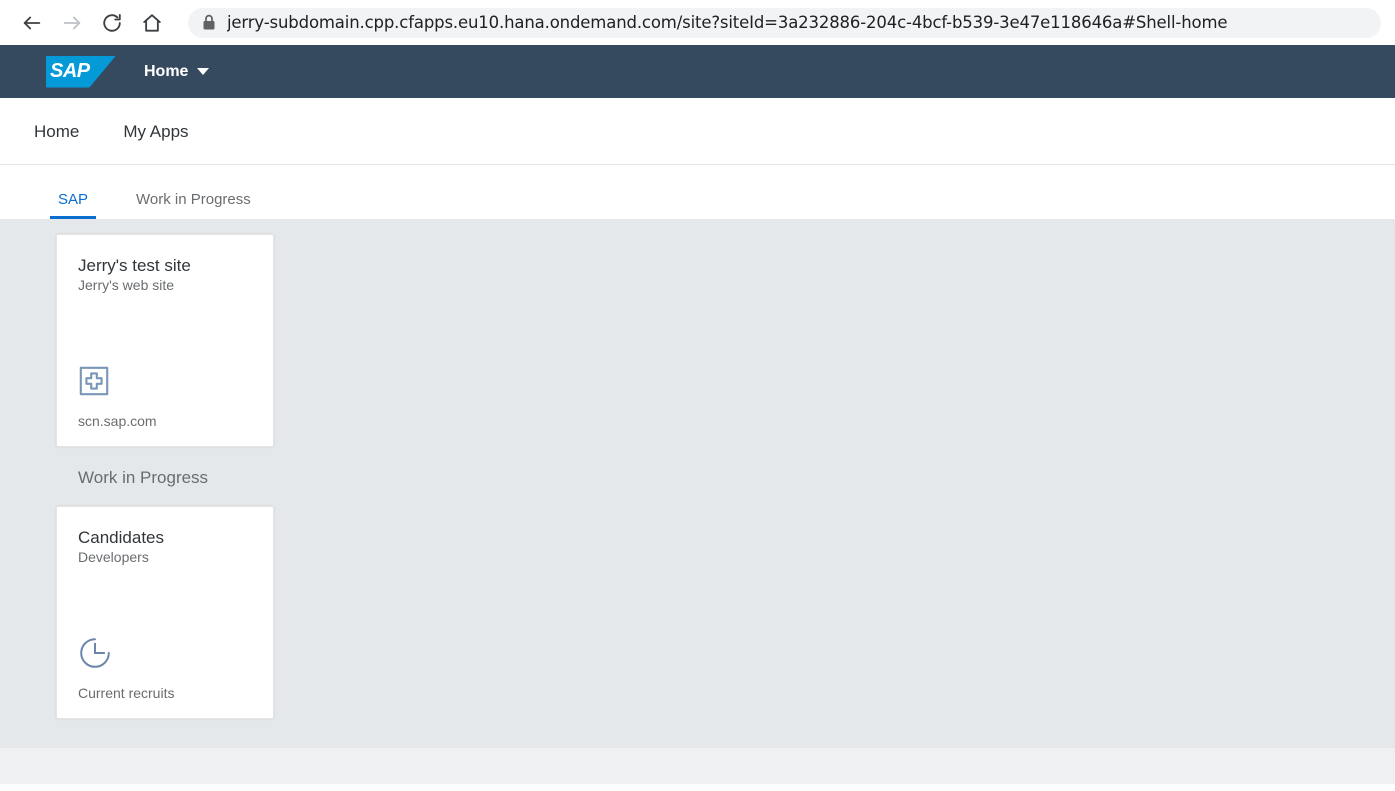  I want to click on page-nav-item-label: My Apps, so click(156, 131).